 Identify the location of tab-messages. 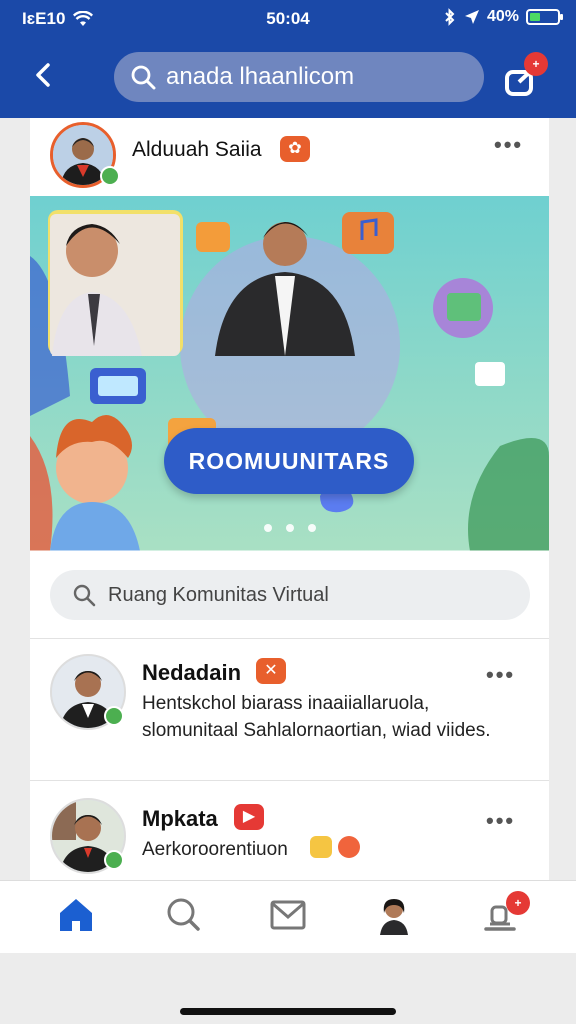
(288, 916).